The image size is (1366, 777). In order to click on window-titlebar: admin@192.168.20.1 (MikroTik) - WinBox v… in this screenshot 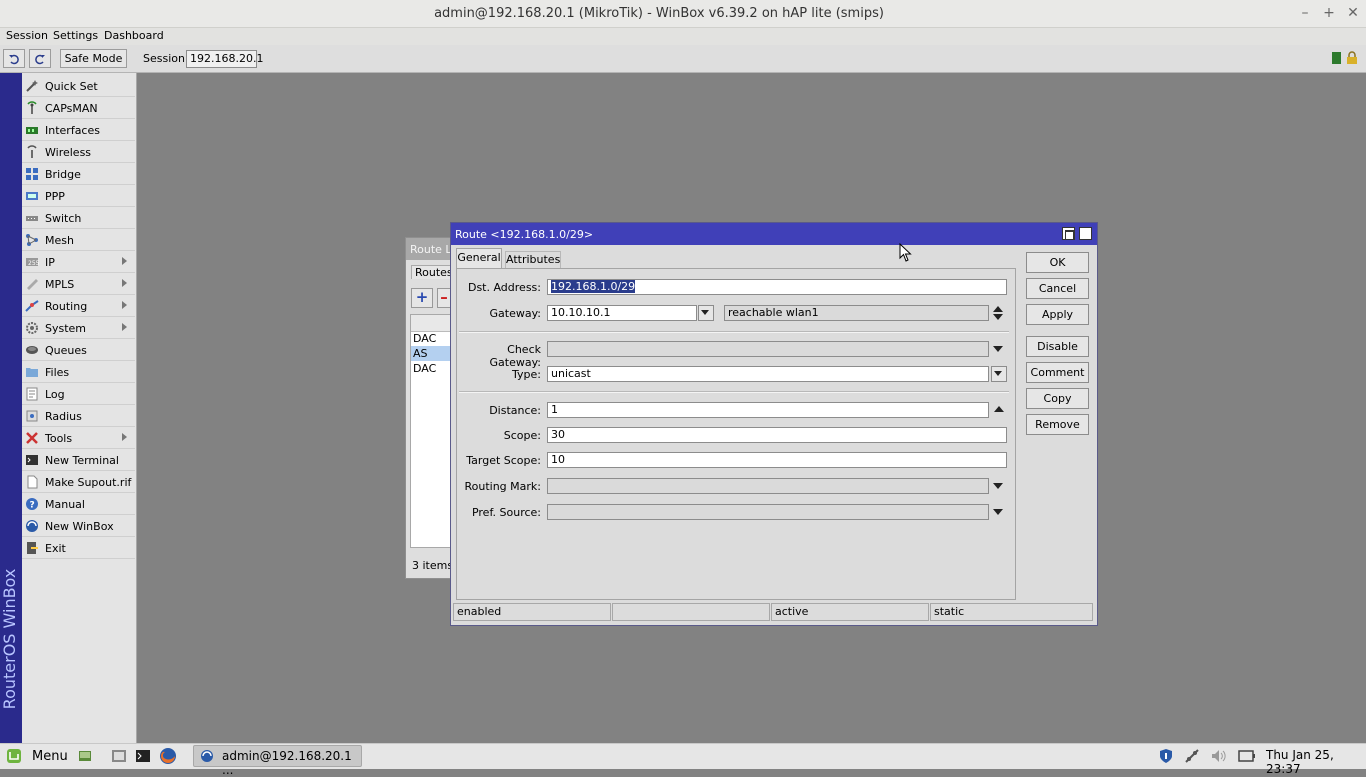, I will do `click(683, 14)`.